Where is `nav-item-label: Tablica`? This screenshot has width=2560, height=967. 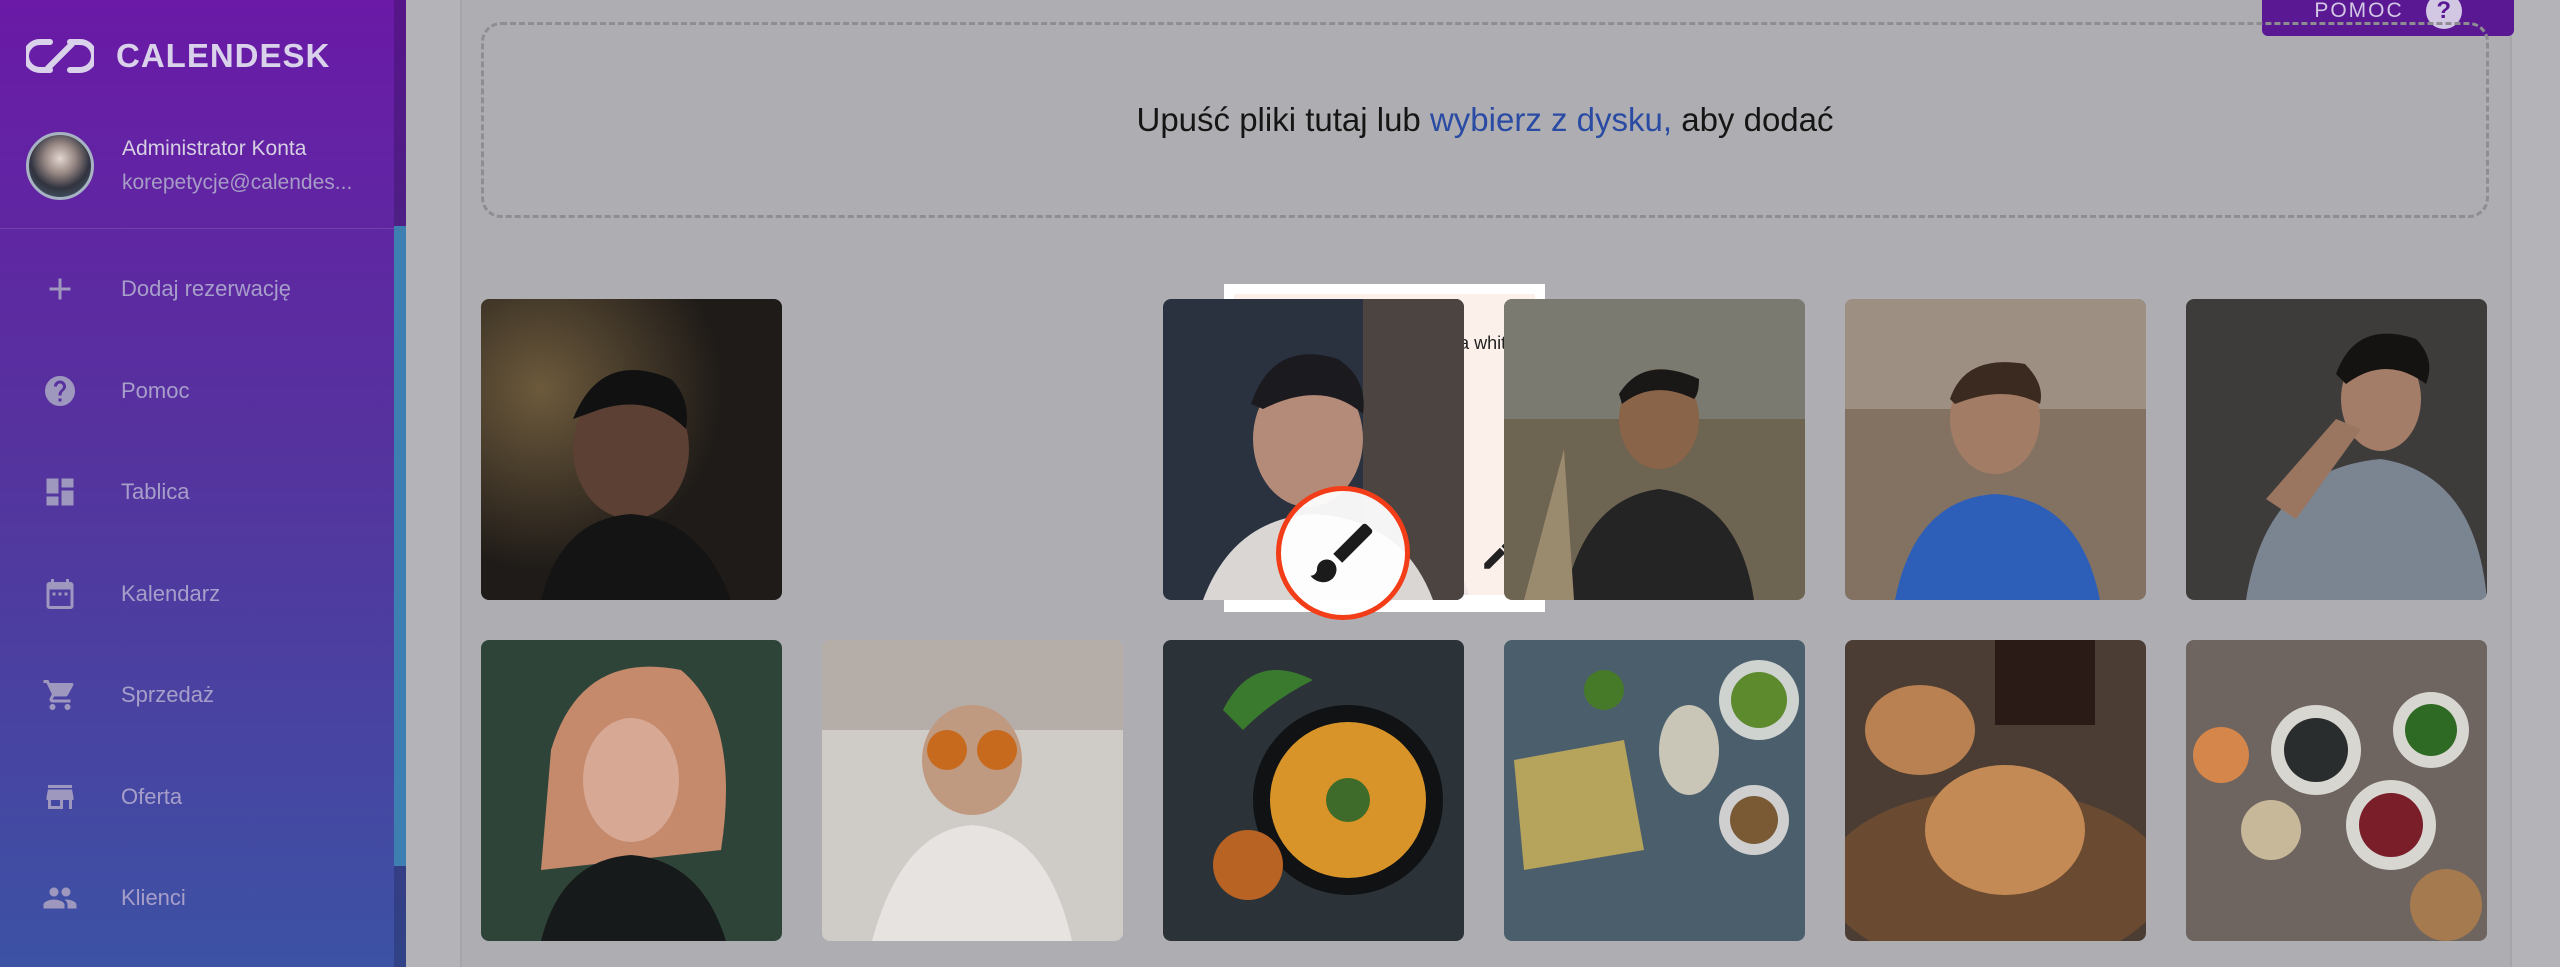
nav-item-label: Tablica is located at coordinates (155, 491).